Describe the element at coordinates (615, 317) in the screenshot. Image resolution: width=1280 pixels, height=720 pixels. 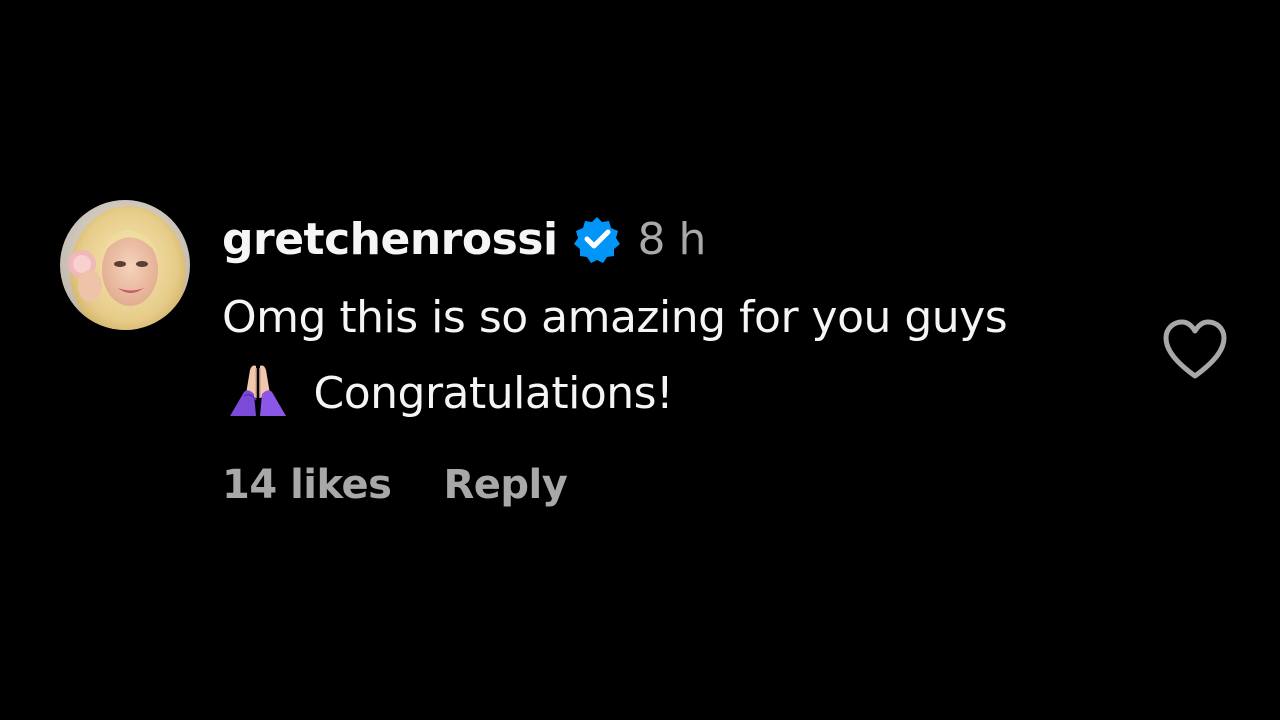
I see `comment-text-part-1: Omg this is so amazing for you guys` at that location.